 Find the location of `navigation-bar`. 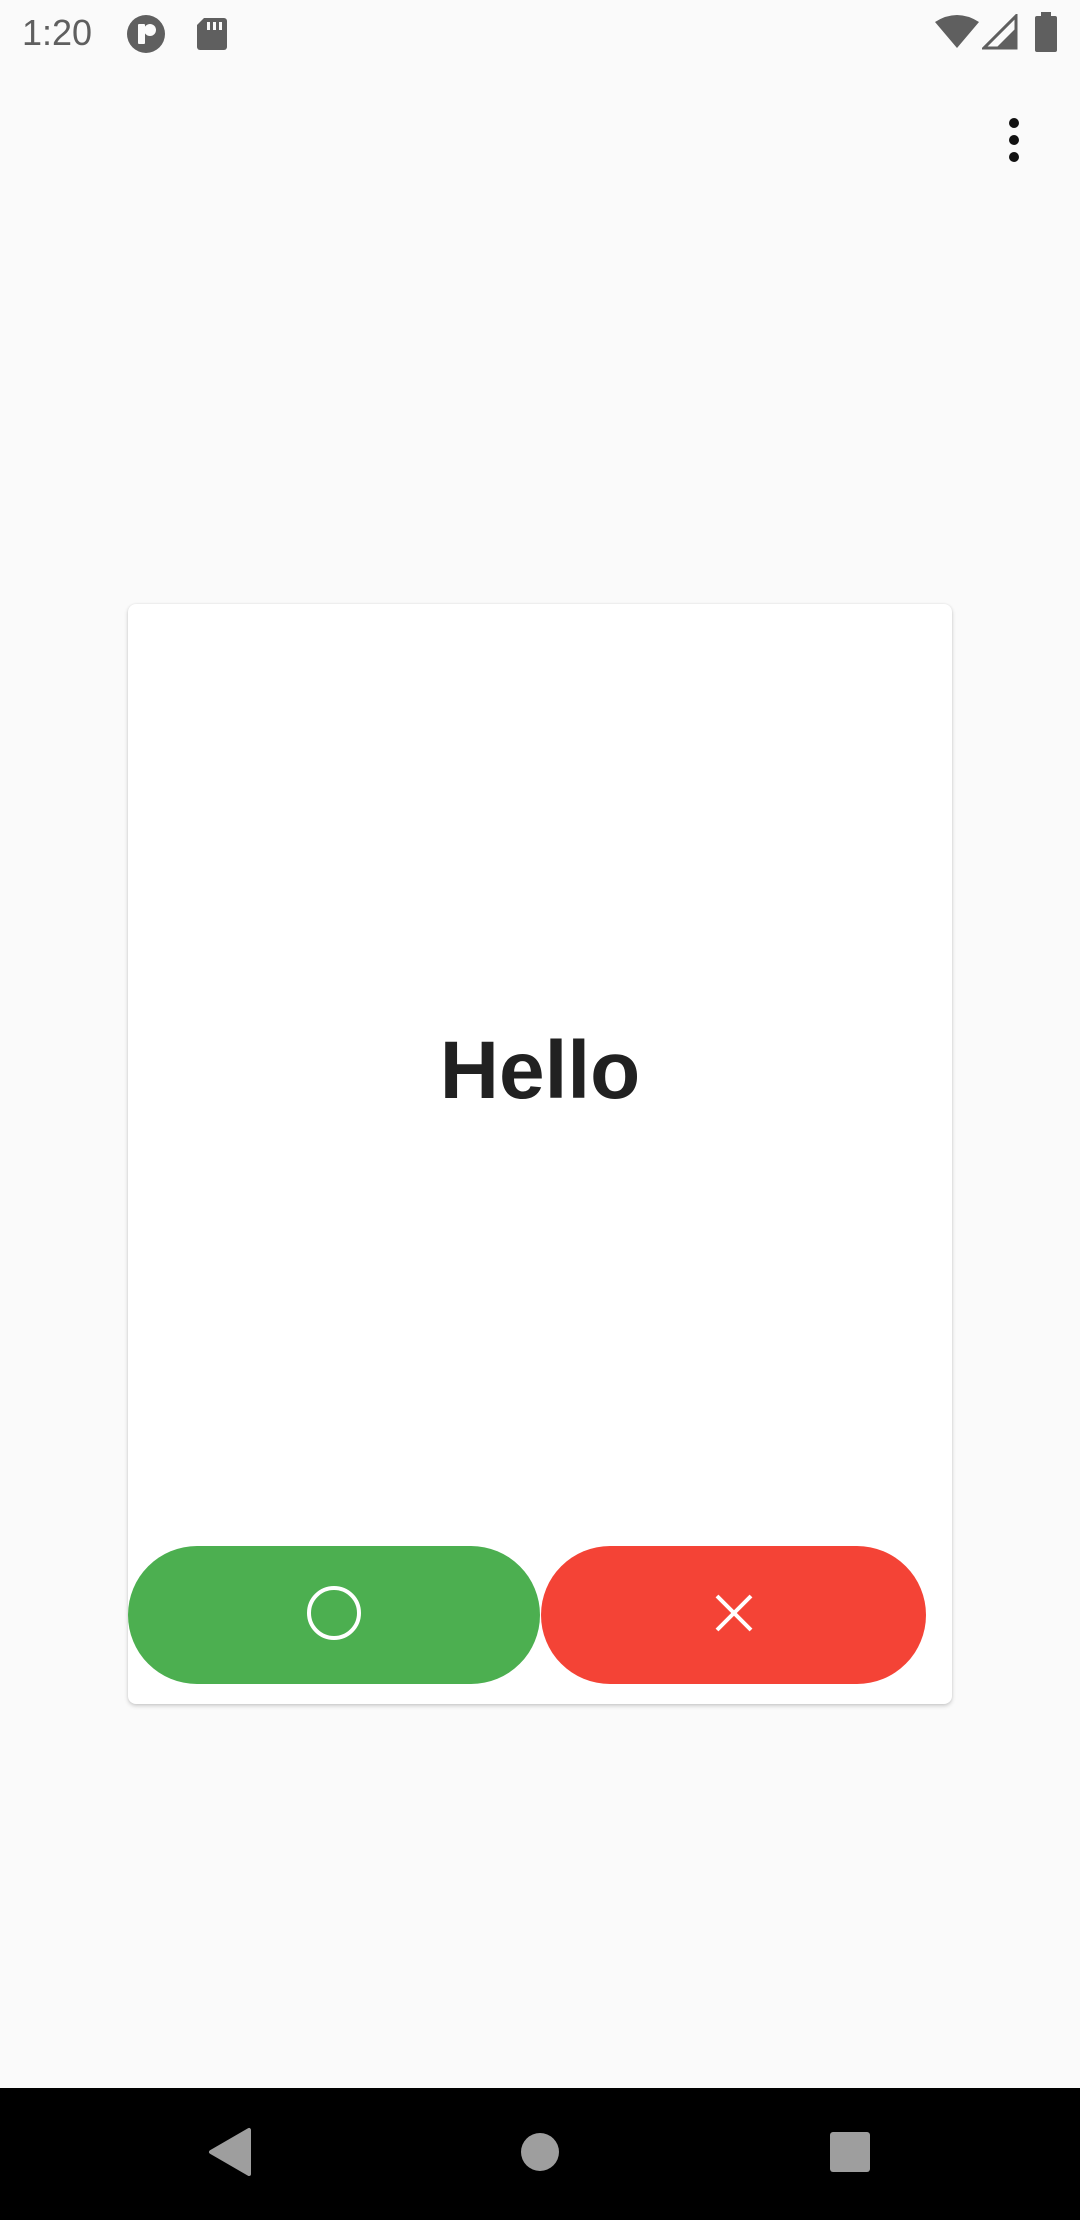

navigation-bar is located at coordinates (540, 2154).